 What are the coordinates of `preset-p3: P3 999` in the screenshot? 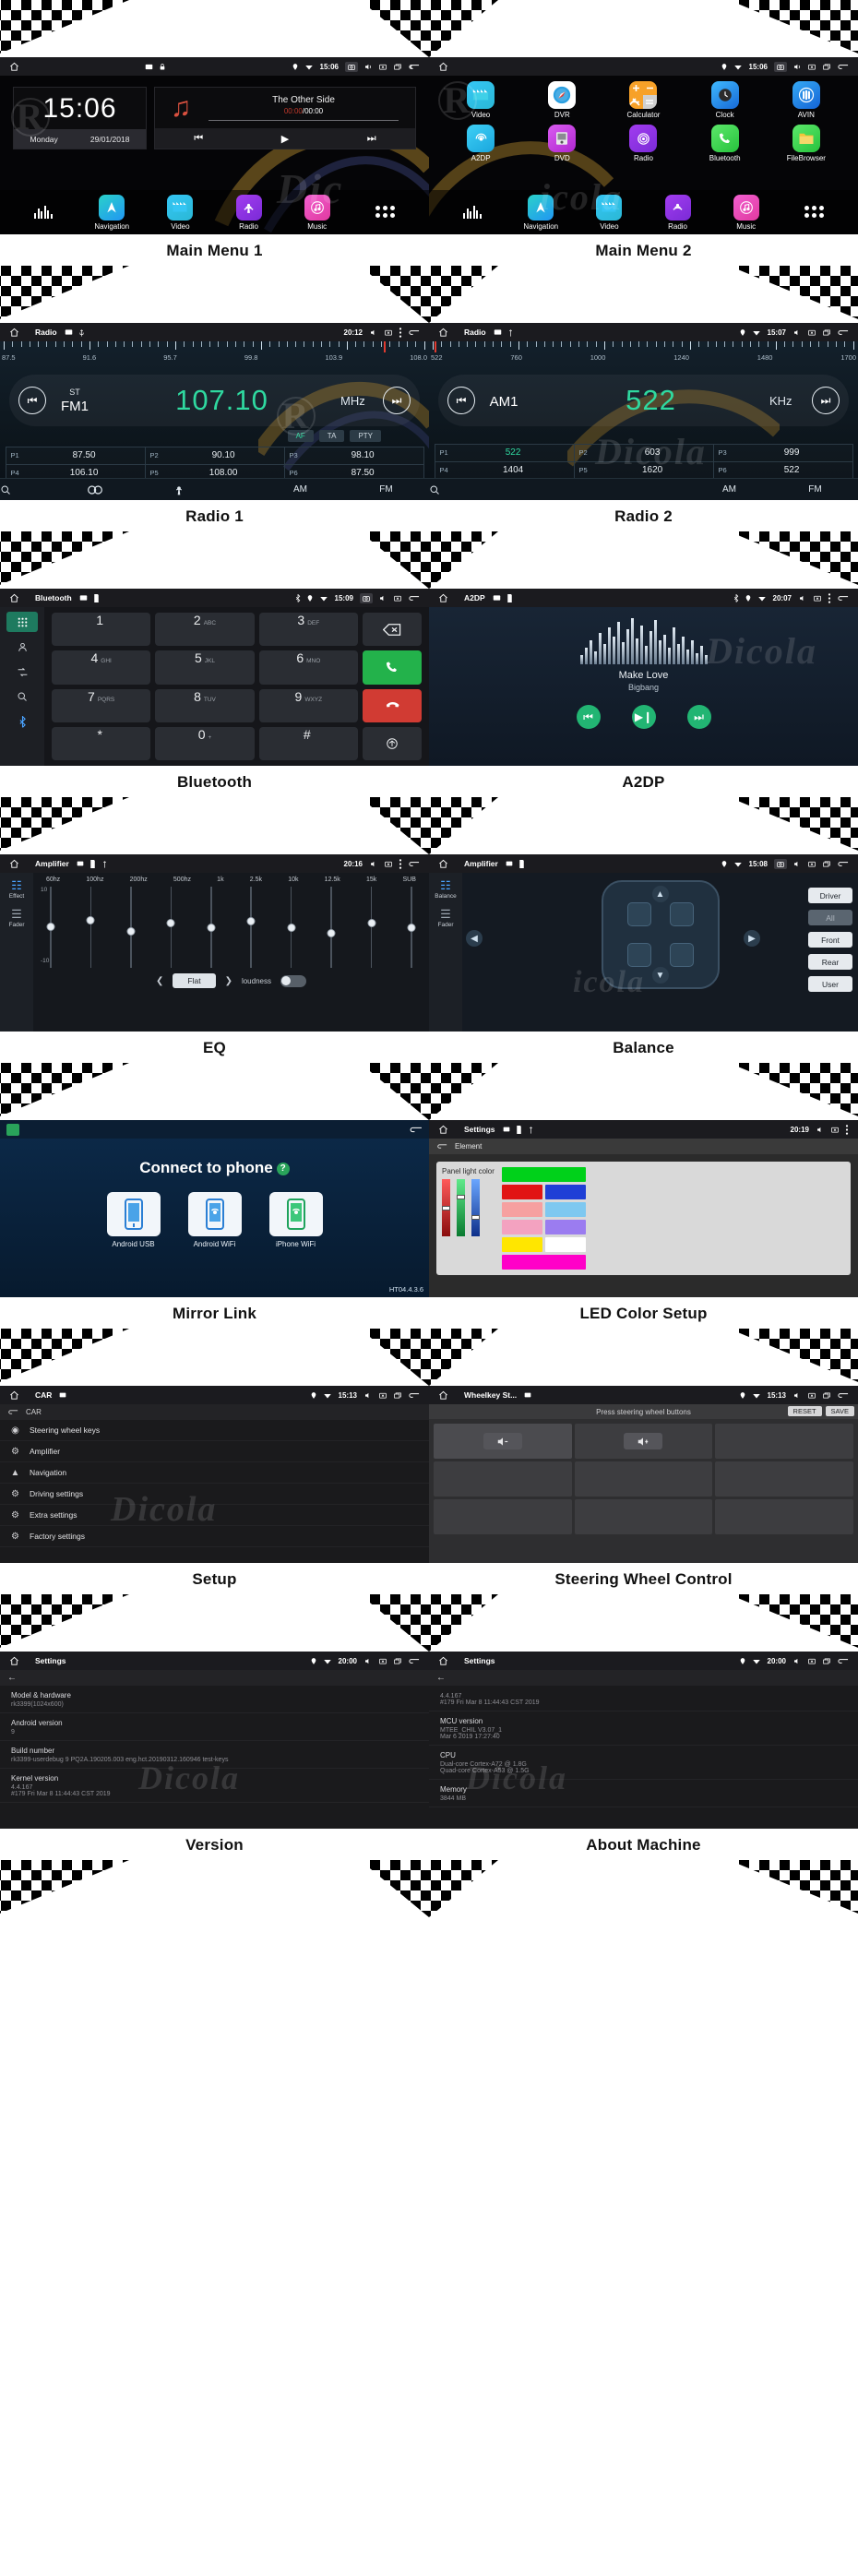 It's located at (782, 452).